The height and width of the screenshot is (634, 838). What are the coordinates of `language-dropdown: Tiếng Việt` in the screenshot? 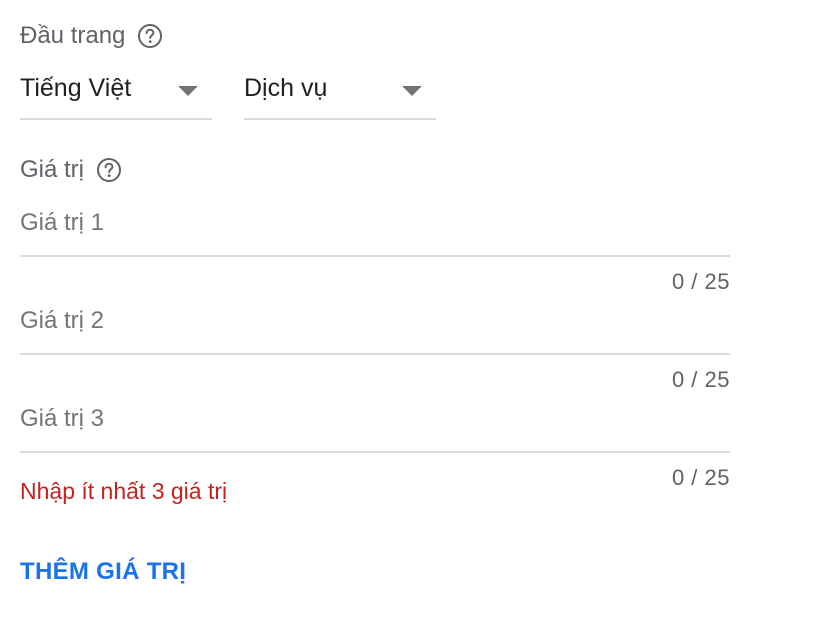 It's located at (116, 94).